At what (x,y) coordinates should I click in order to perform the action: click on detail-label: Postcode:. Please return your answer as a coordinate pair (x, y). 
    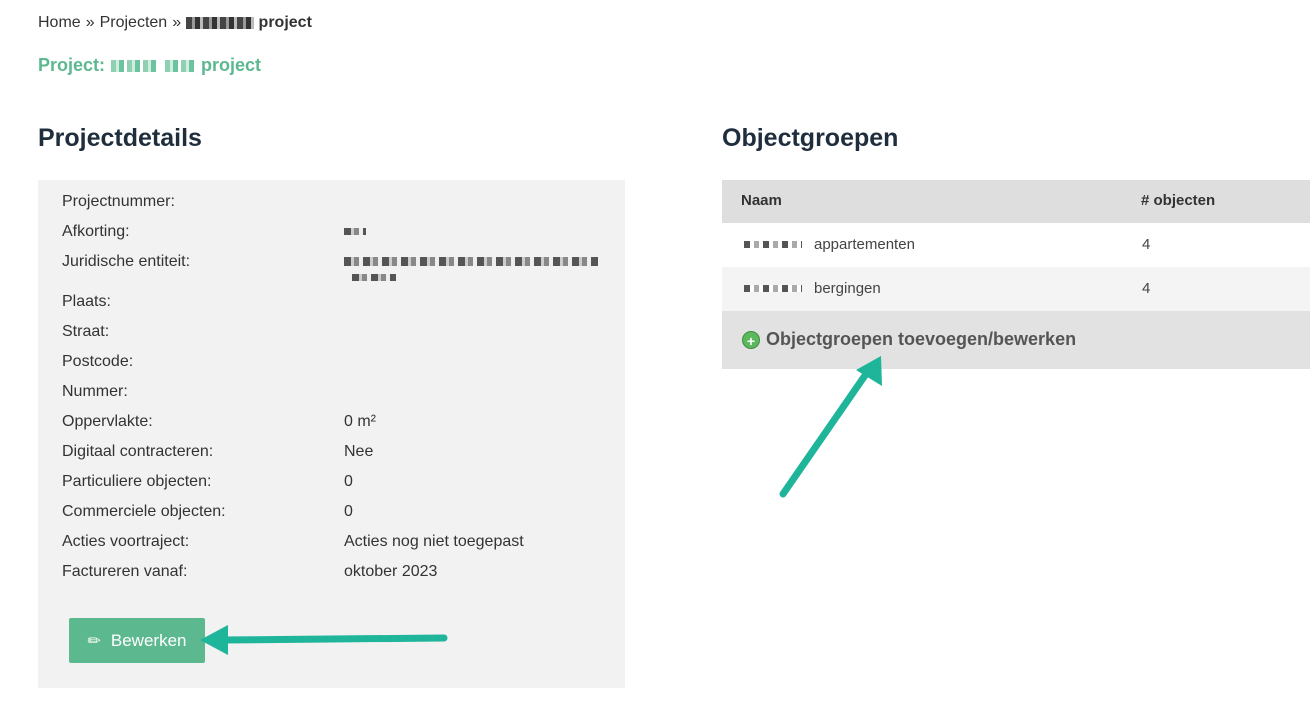
    Looking at the image, I should click on (98, 361).